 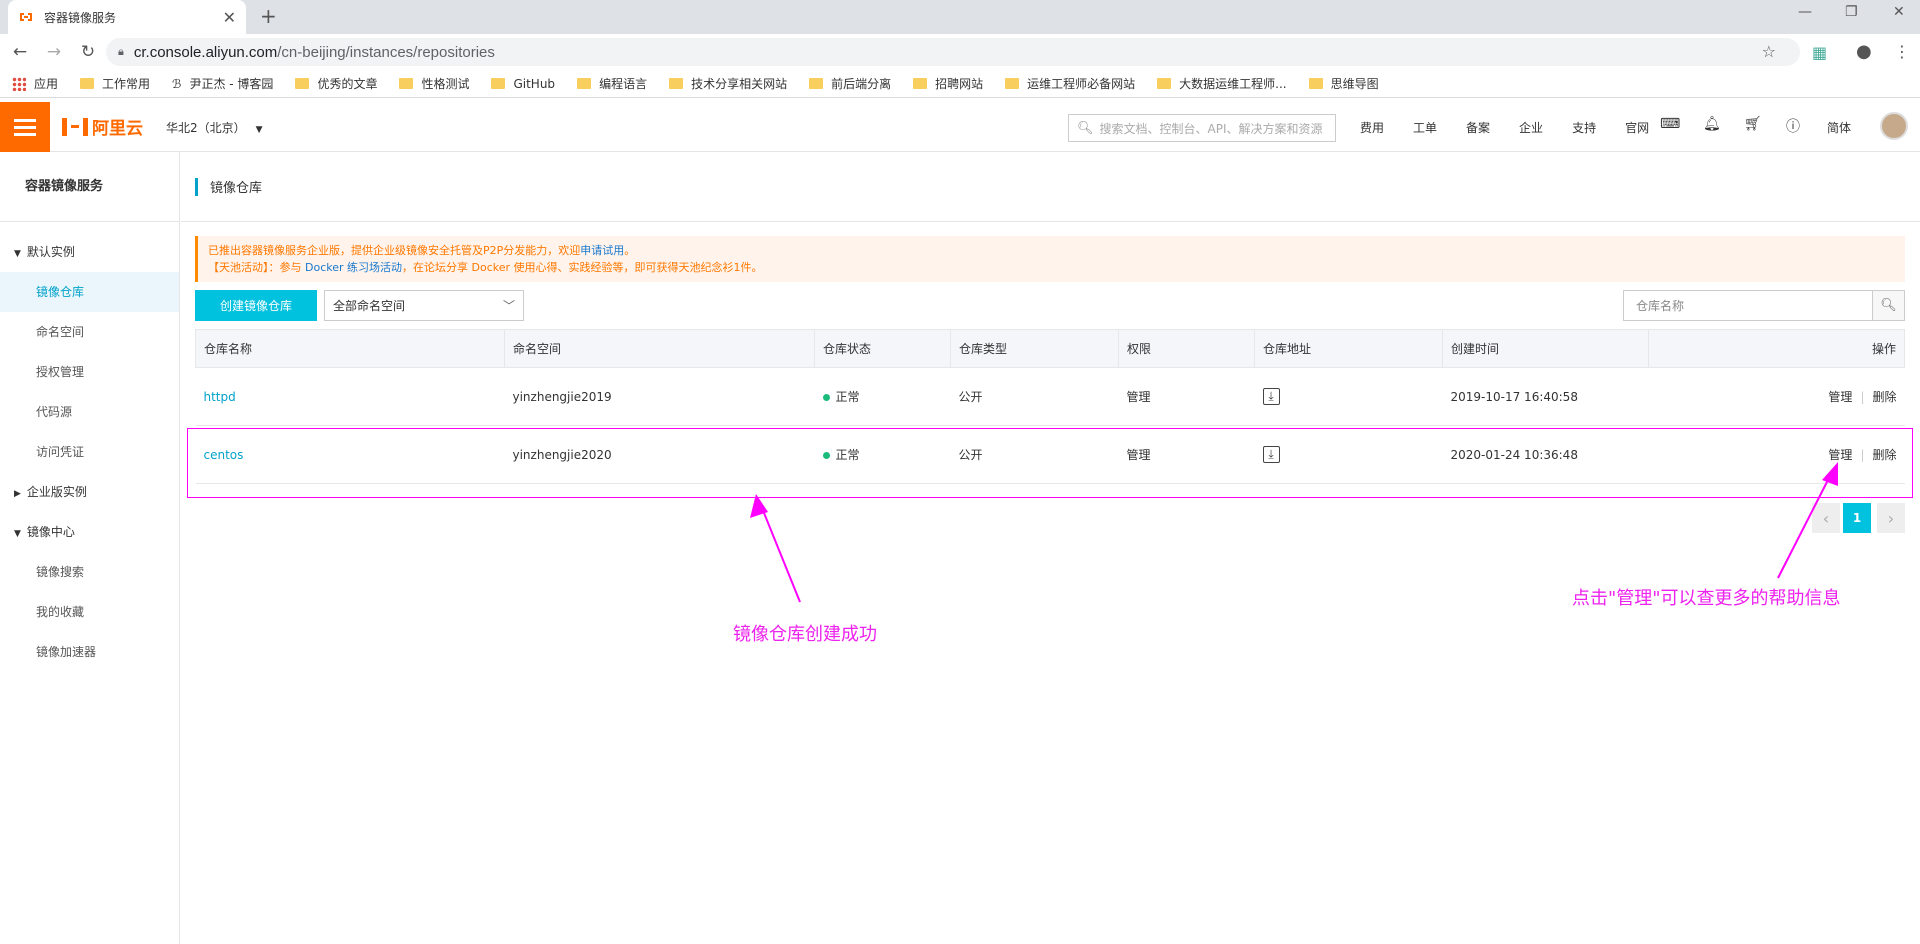 What do you see at coordinates (35, 83) in the screenshot?
I see `bookmark-apps: 应用` at bounding box center [35, 83].